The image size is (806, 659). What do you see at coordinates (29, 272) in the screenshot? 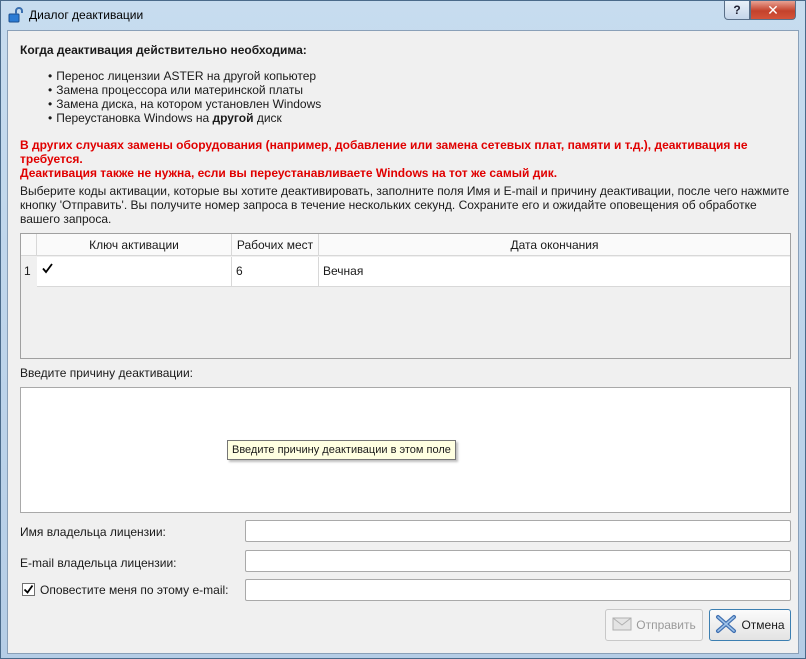
I see `row-number: 1` at bounding box center [29, 272].